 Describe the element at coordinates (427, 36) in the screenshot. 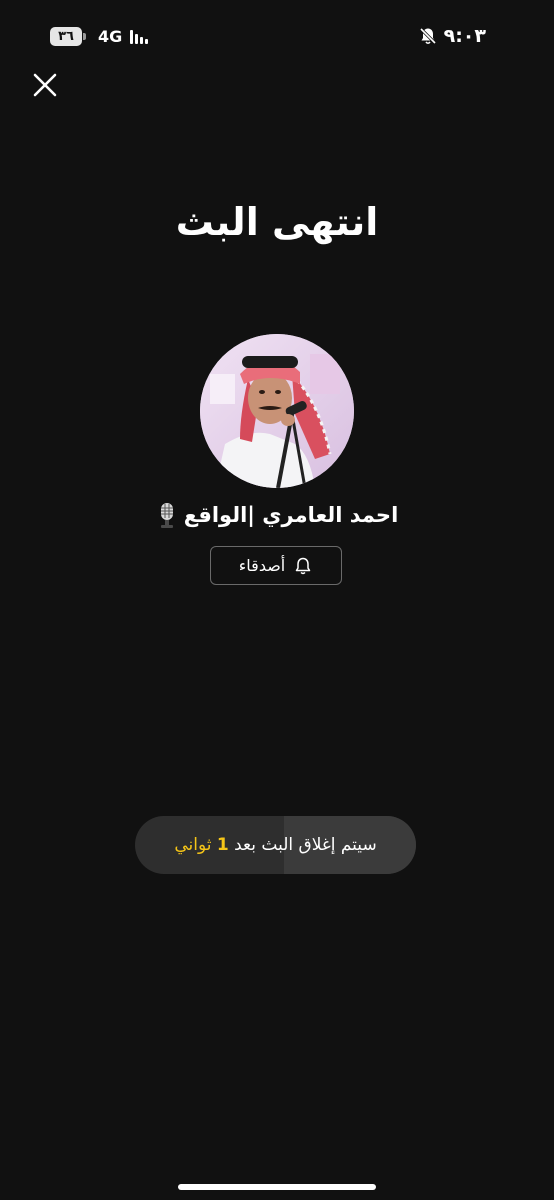

I see `bell-slash-icon` at that location.